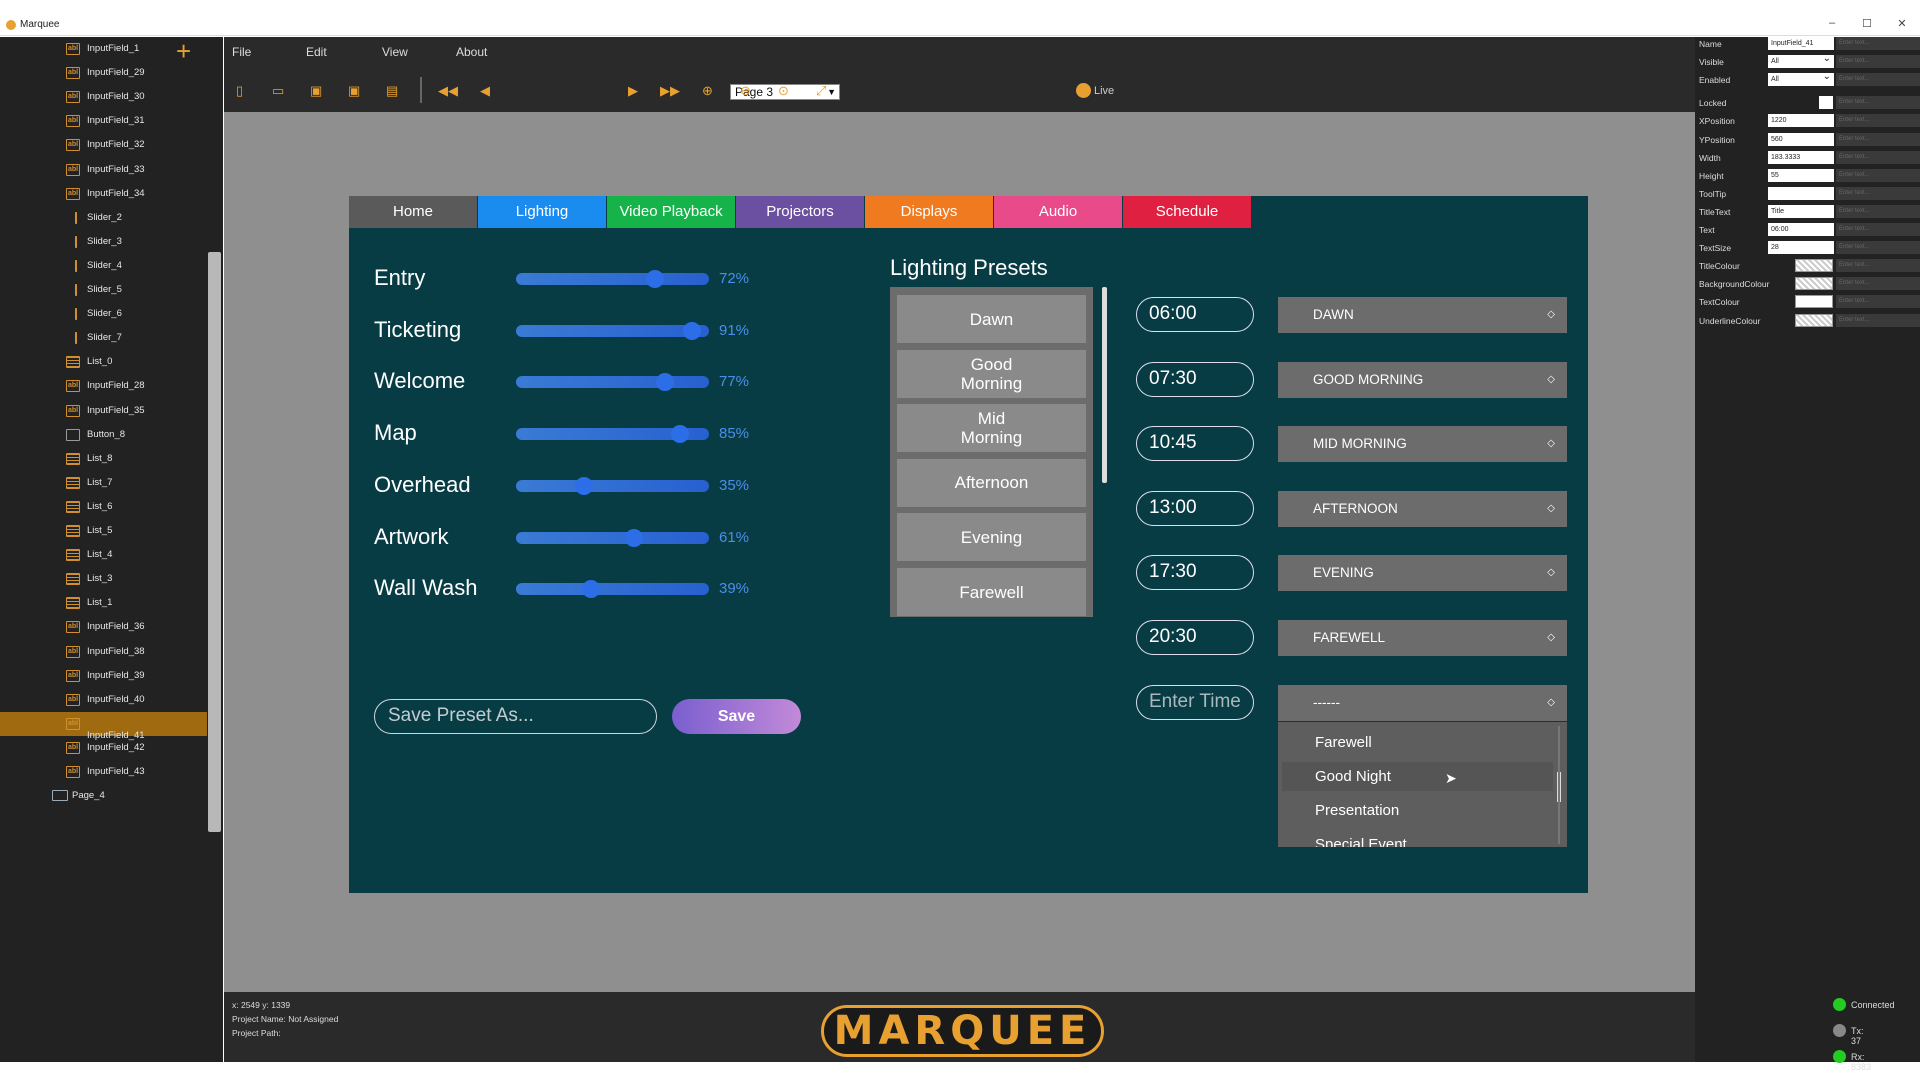 Image resolution: width=1920 pixels, height=1080 pixels. I want to click on tab-lighting: Lighting, so click(542, 212).